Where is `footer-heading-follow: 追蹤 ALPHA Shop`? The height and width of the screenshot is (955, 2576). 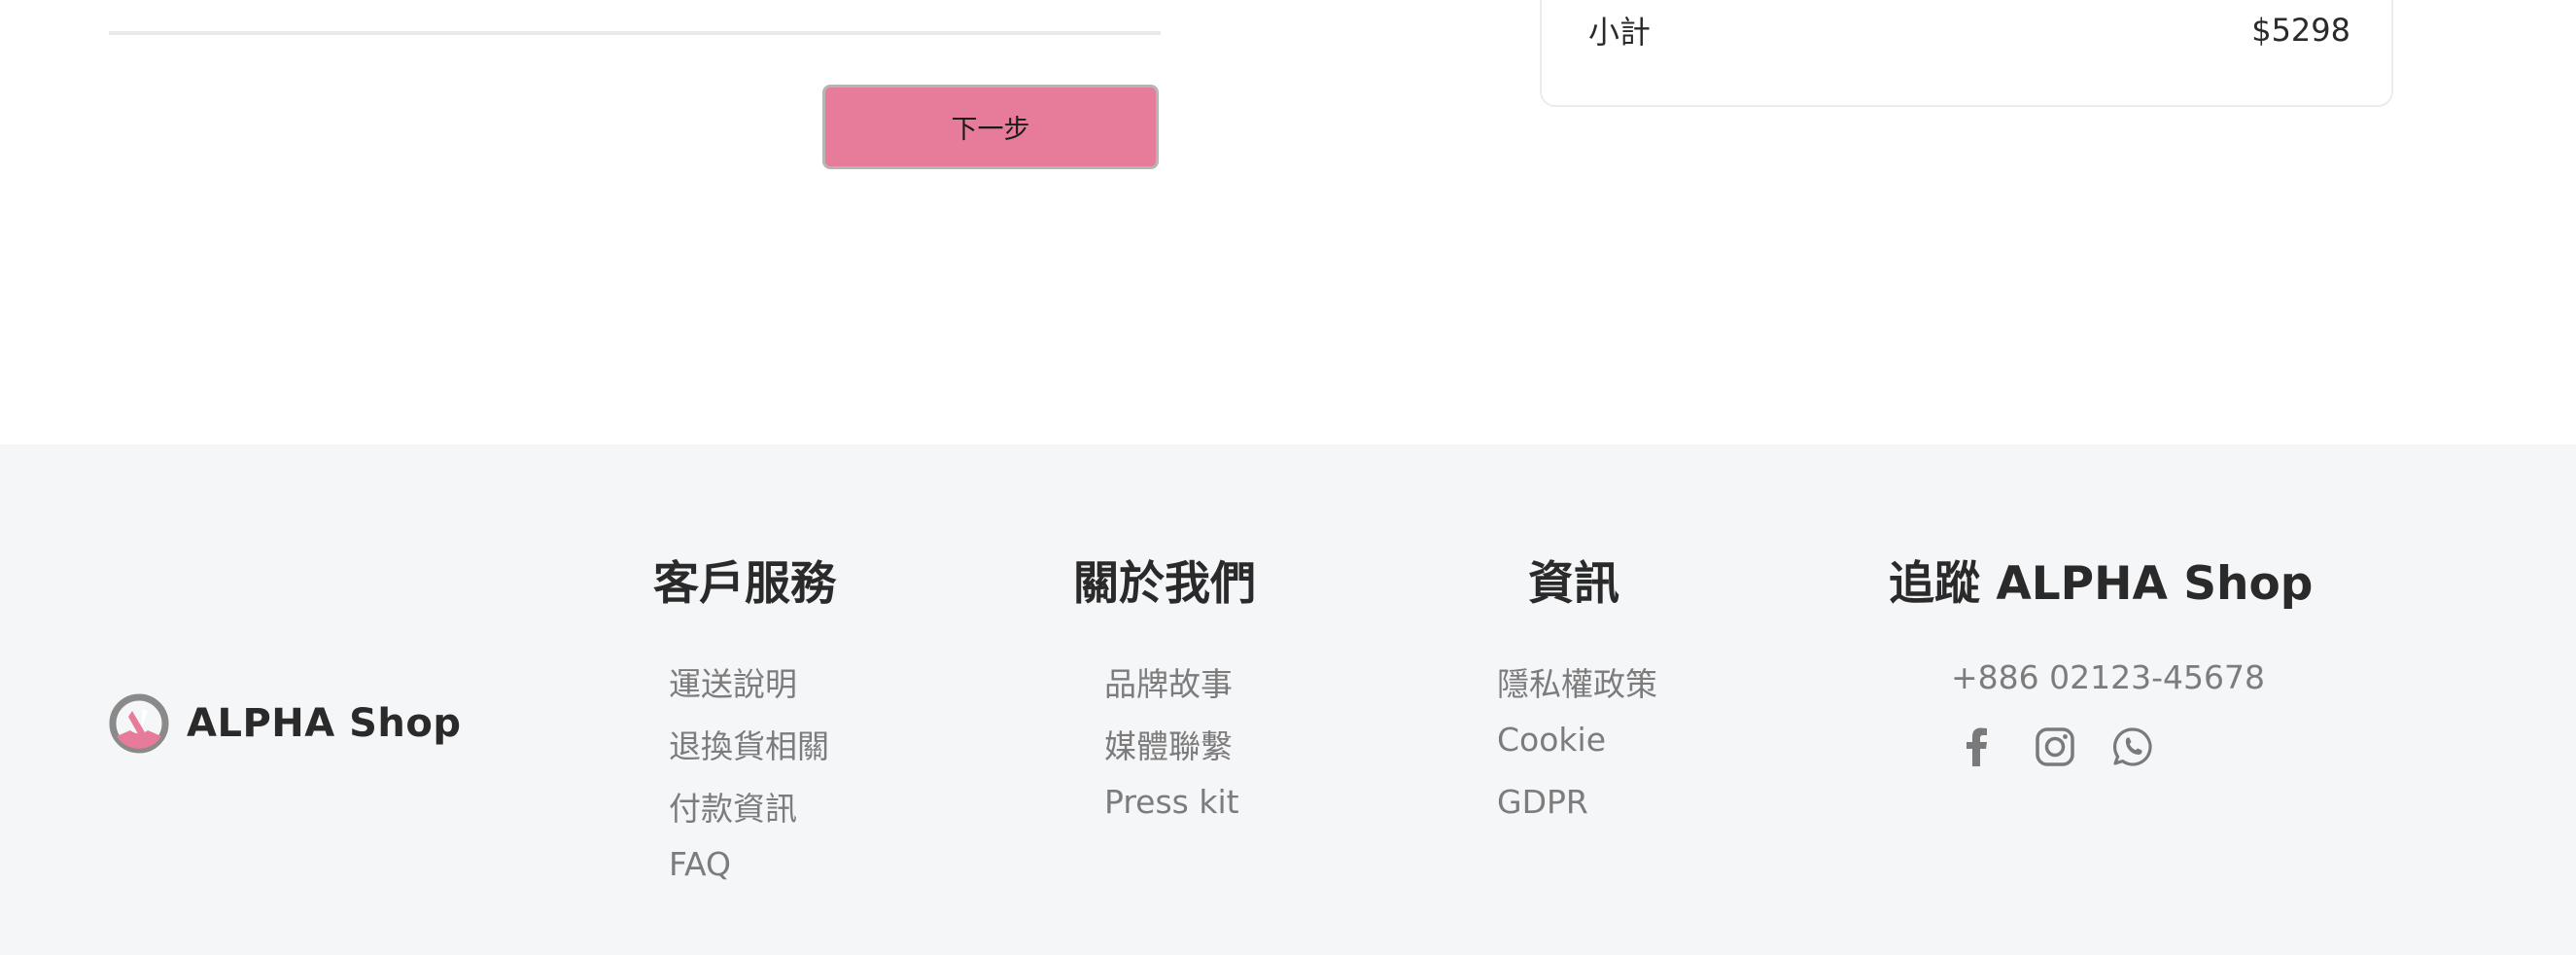
footer-heading-follow: 追蹤 ALPHA Shop is located at coordinates (2101, 584).